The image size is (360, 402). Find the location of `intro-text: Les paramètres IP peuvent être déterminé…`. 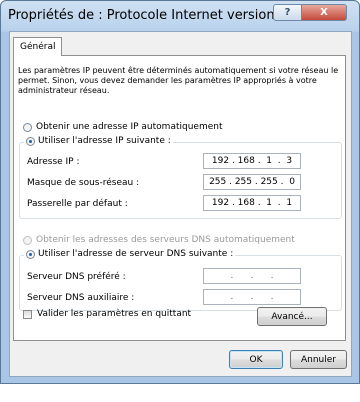

intro-text: Les paramètres IP peuvent être déterminé… is located at coordinates (178, 80).